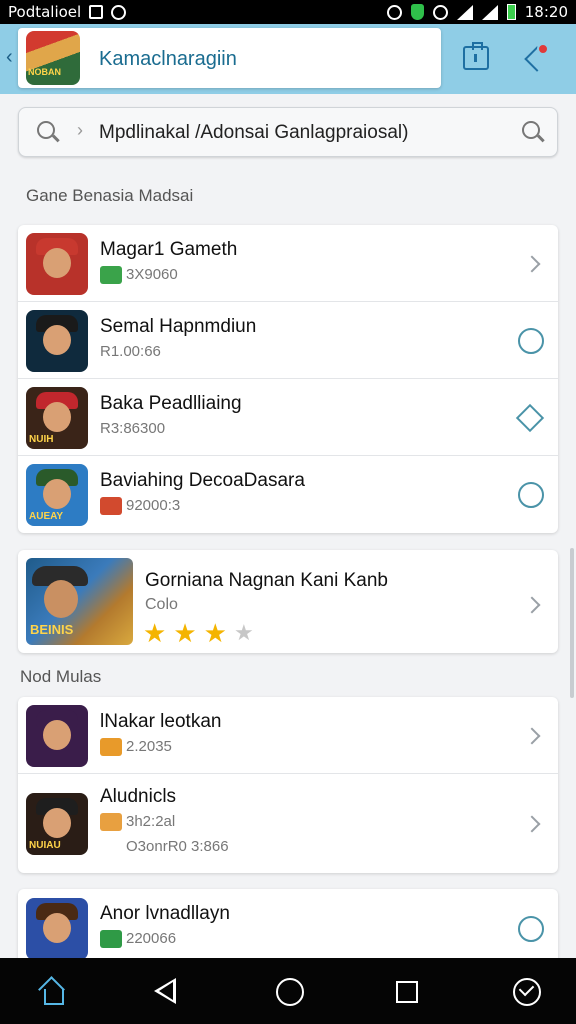 This screenshot has width=576, height=1024. What do you see at coordinates (543, 49) in the screenshot?
I see `notification-badge` at bounding box center [543, 49].